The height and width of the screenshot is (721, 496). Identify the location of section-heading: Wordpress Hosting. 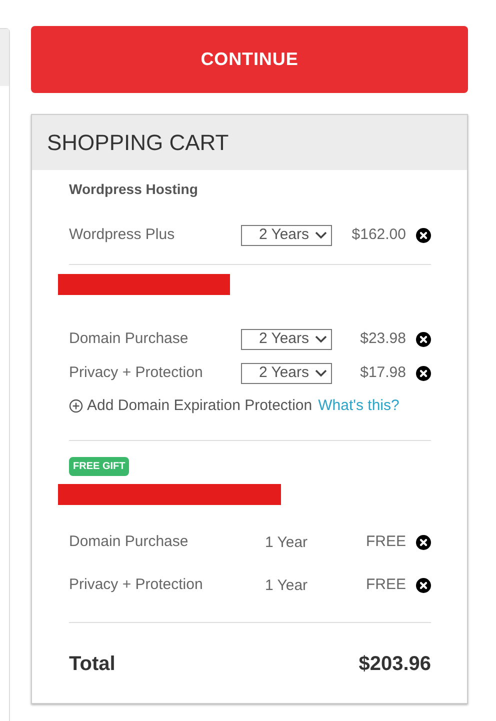
(134, 189).